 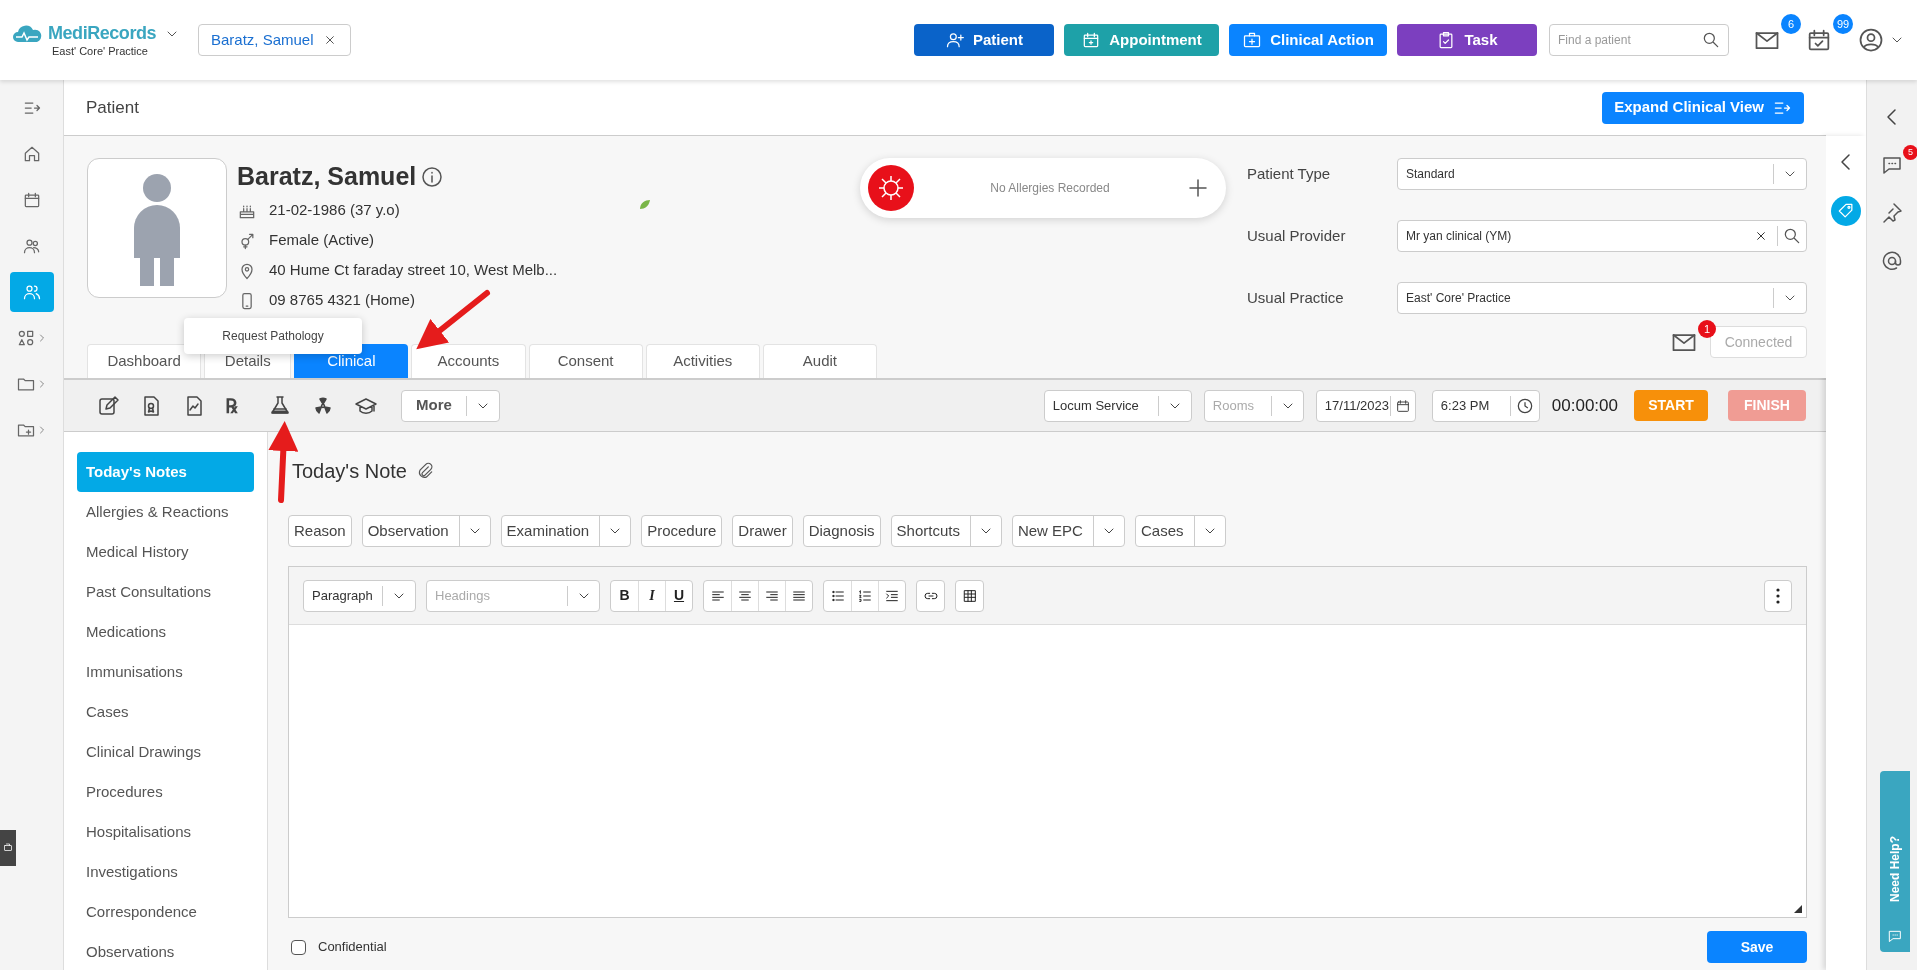 I want to click on side-tab, so click(x=8, y=848).